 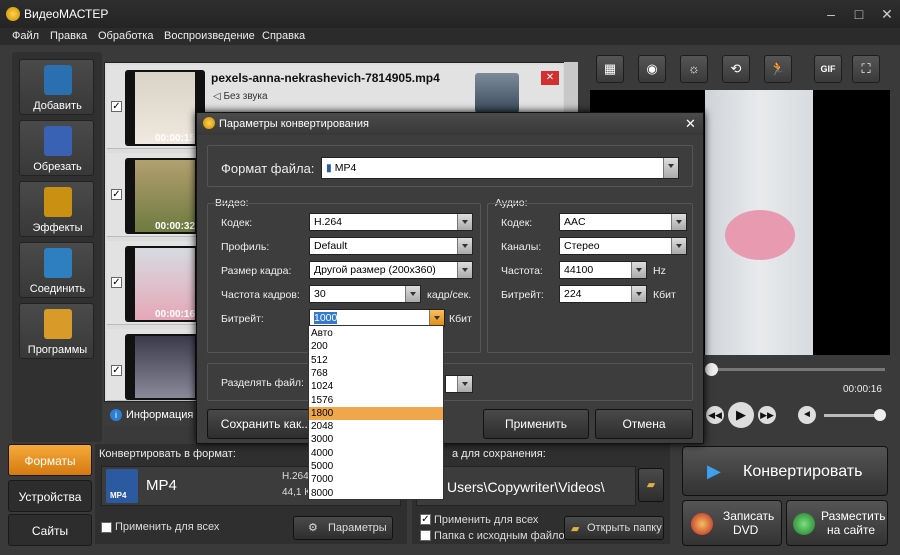 I want to click on remove-file-icon: ✕, so click(x=550, y=78).